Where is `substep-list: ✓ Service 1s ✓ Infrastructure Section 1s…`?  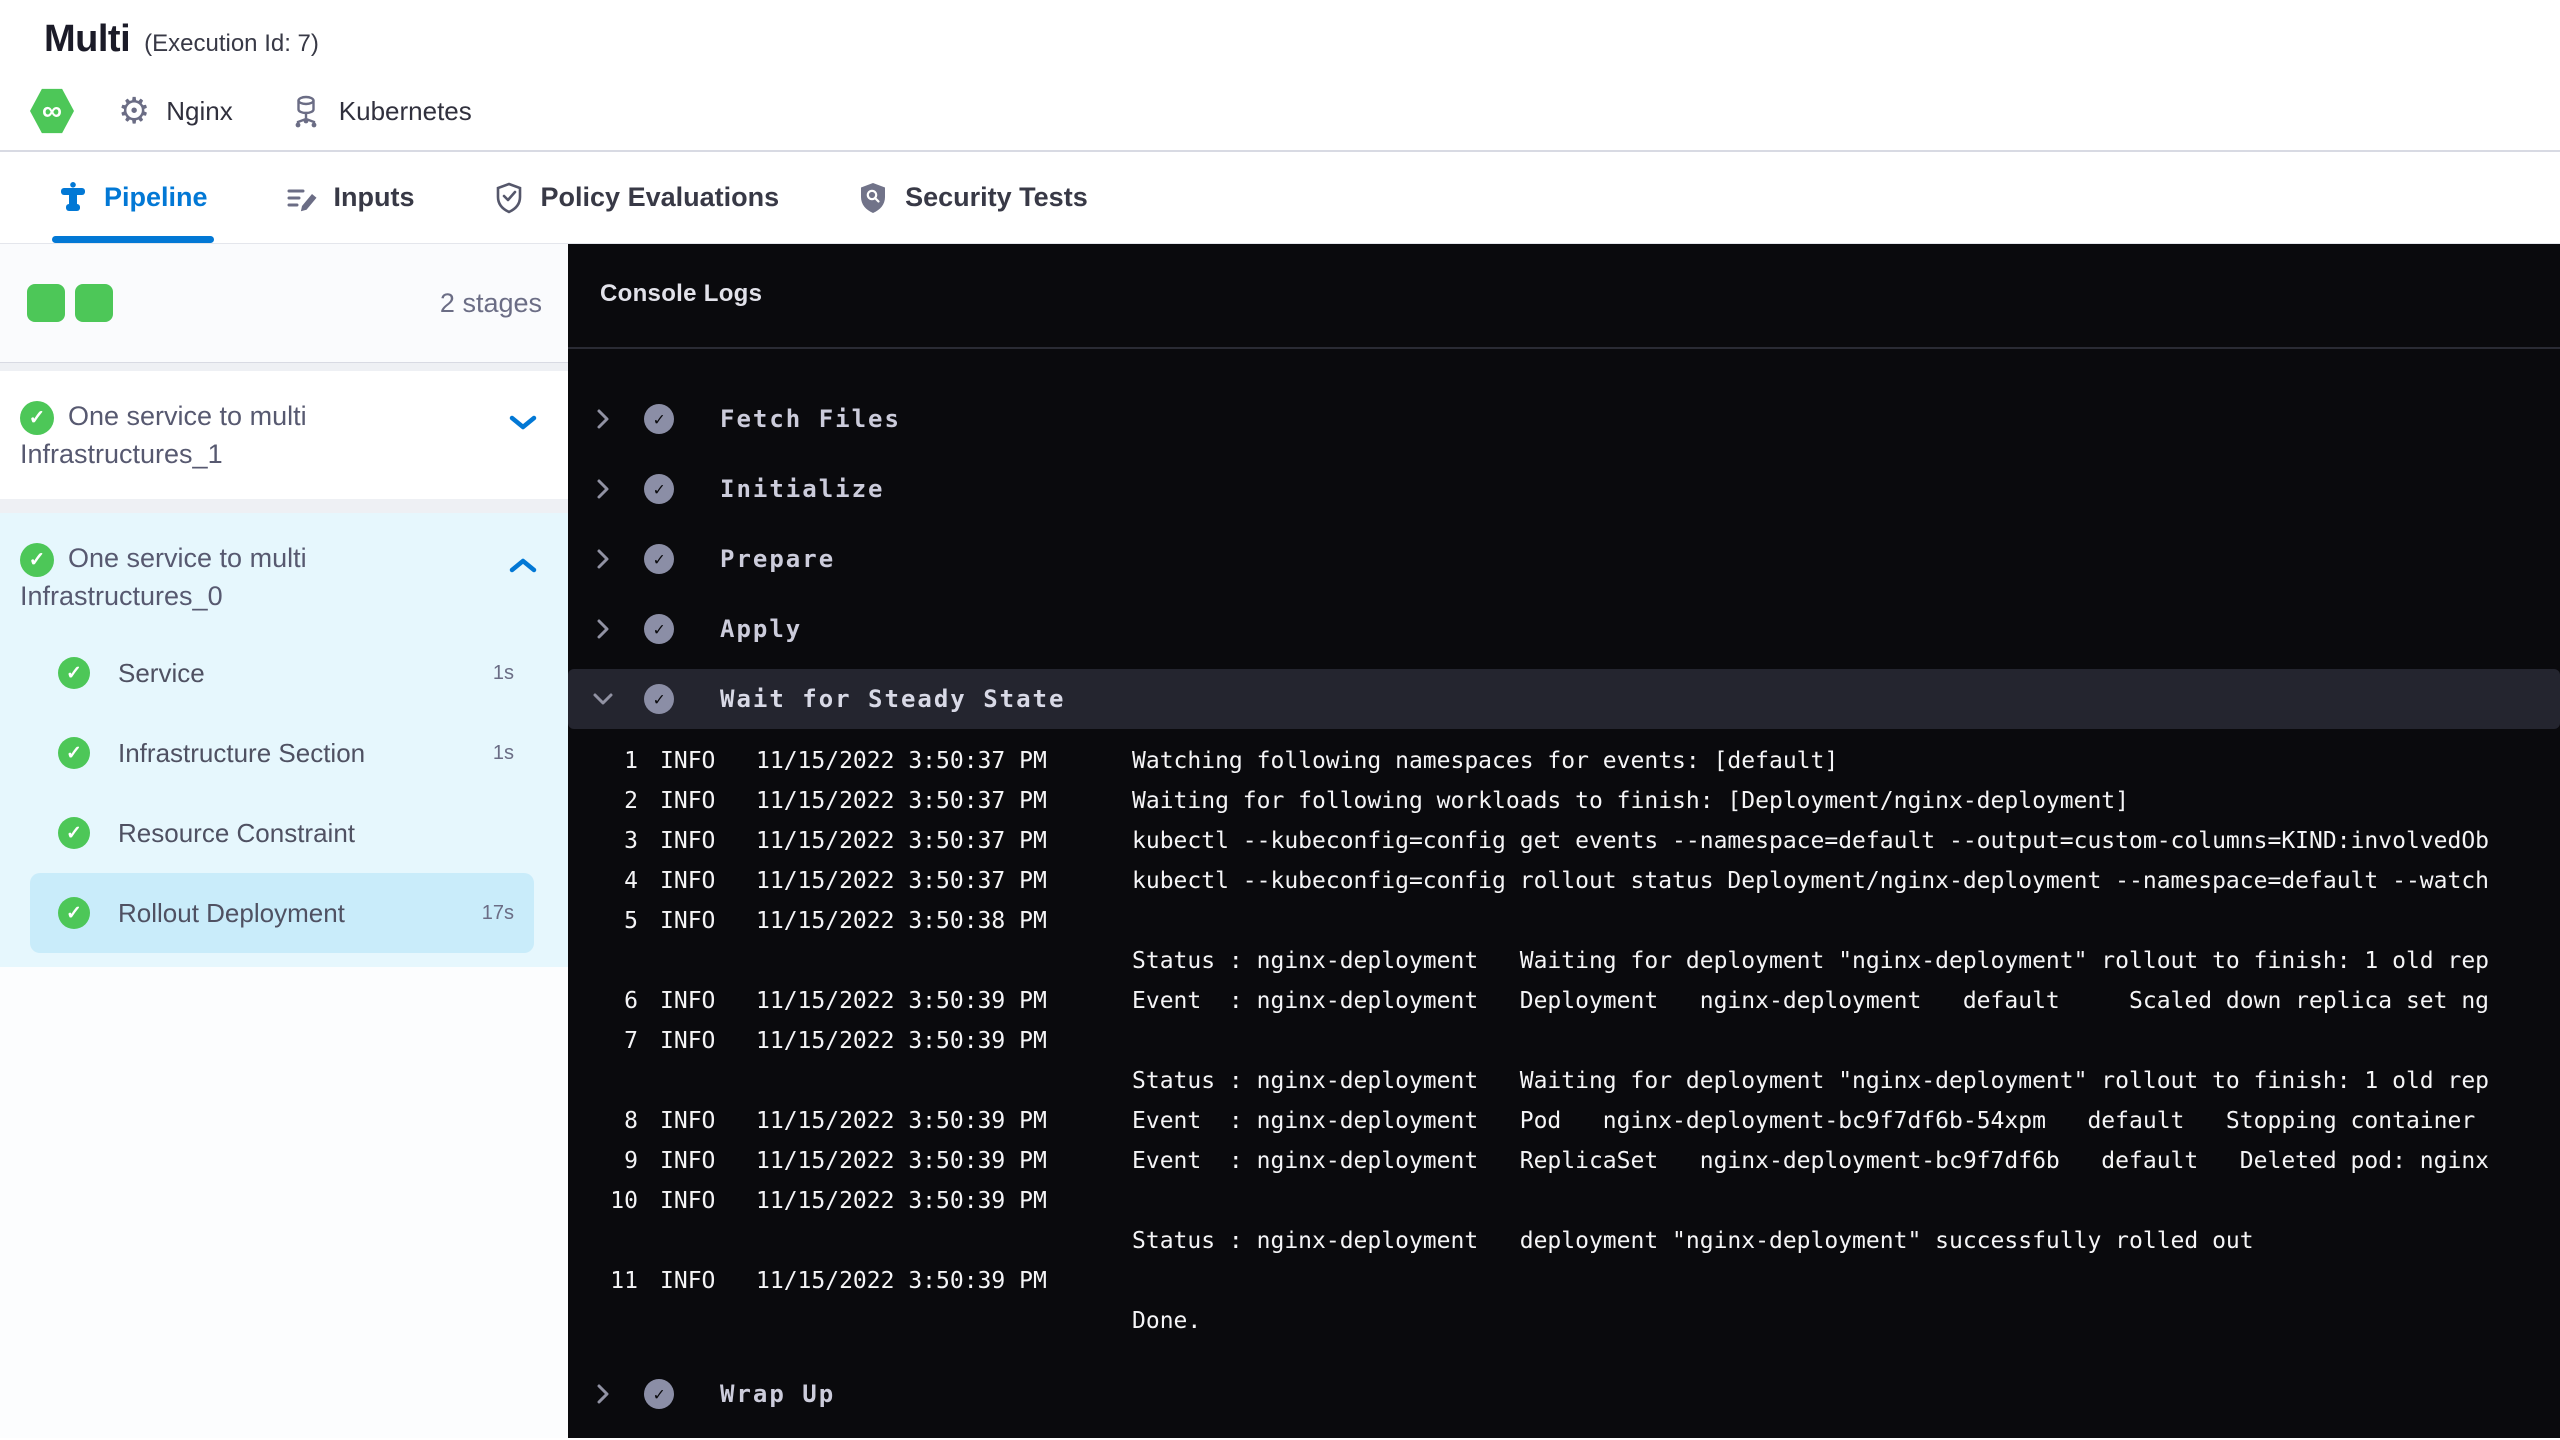 substep-list: ✓ Service 1s ✓ Infrastructure Section 1s… is located at coordinates (282, 793).